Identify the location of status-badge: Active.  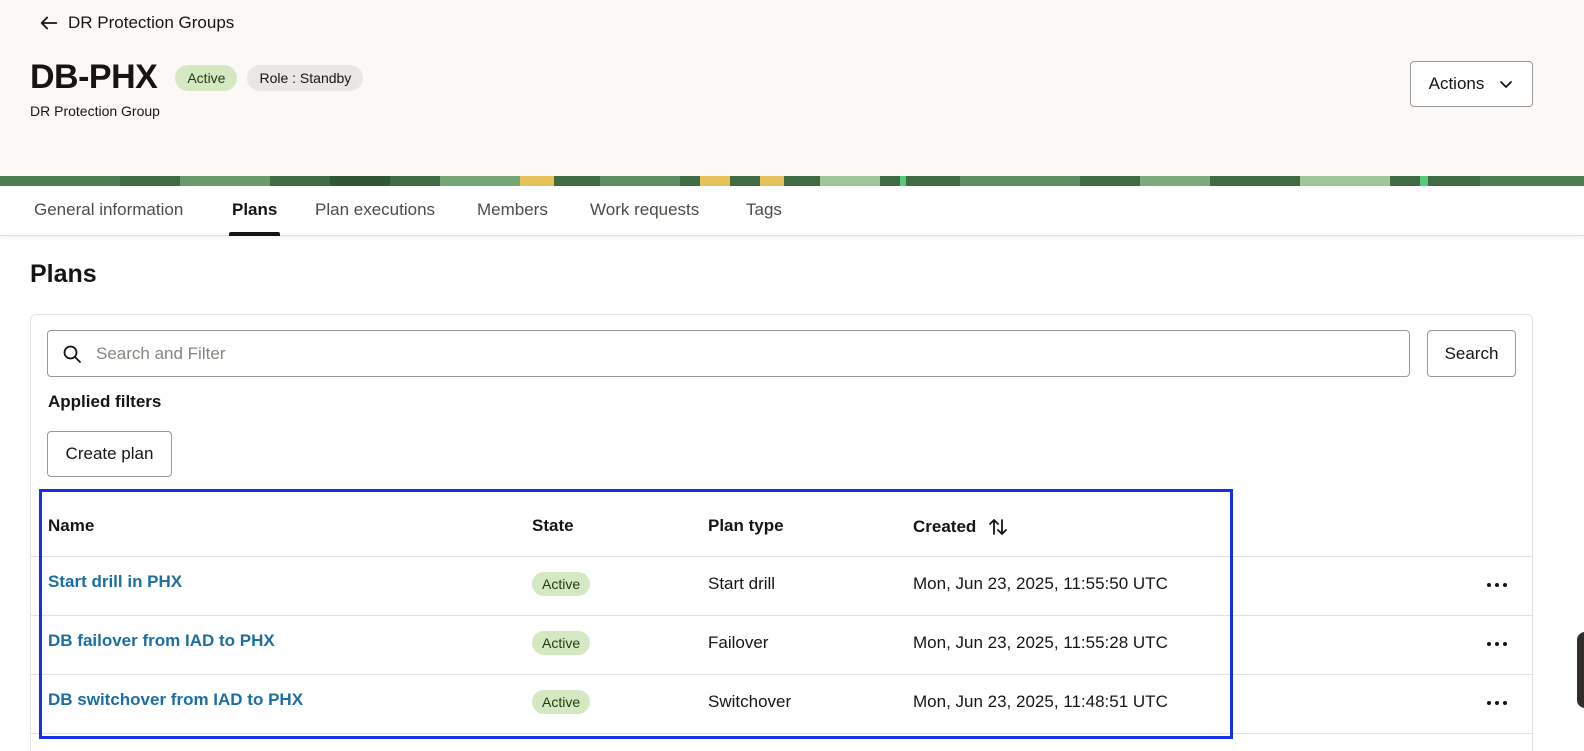
(206, 77).